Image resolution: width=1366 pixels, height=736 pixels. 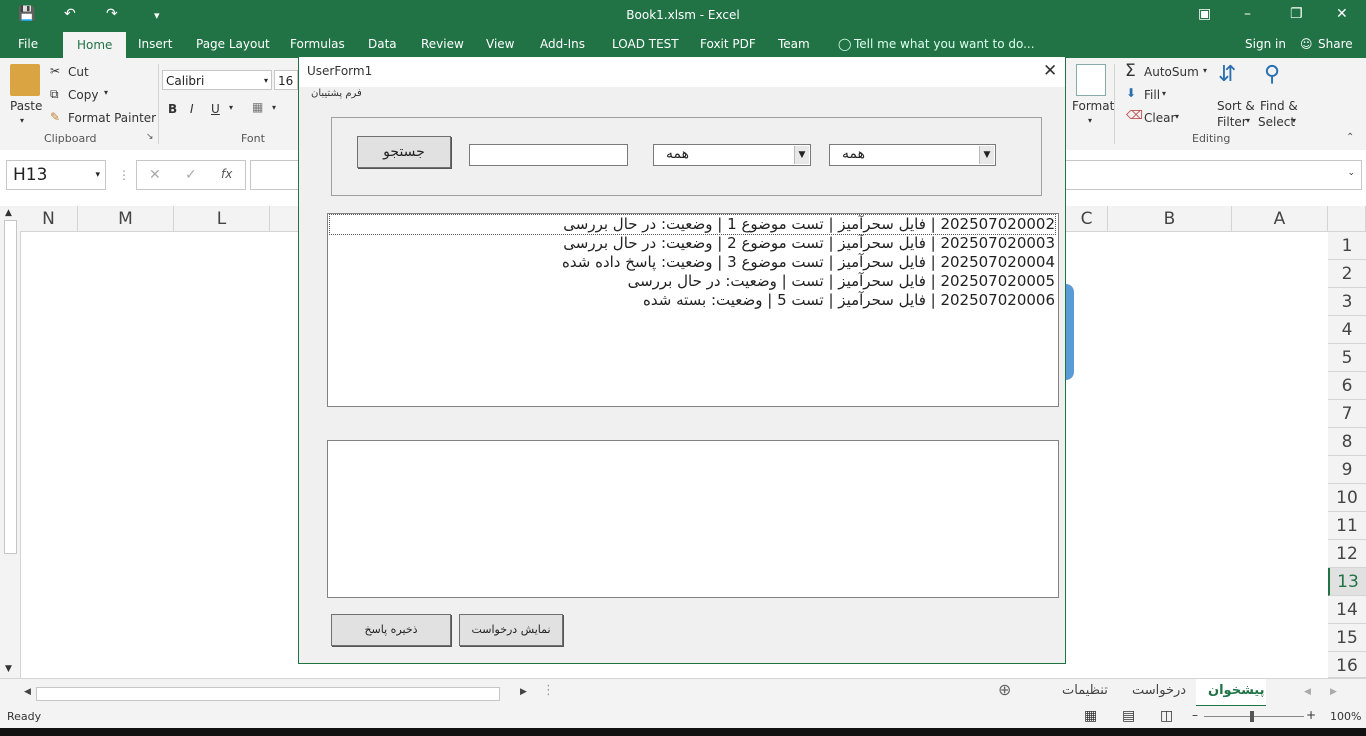 What do you see at coordinates (226, 174) in the screenshot?
I see `insert-function-icon: fx` at bounding box center [226, 174].